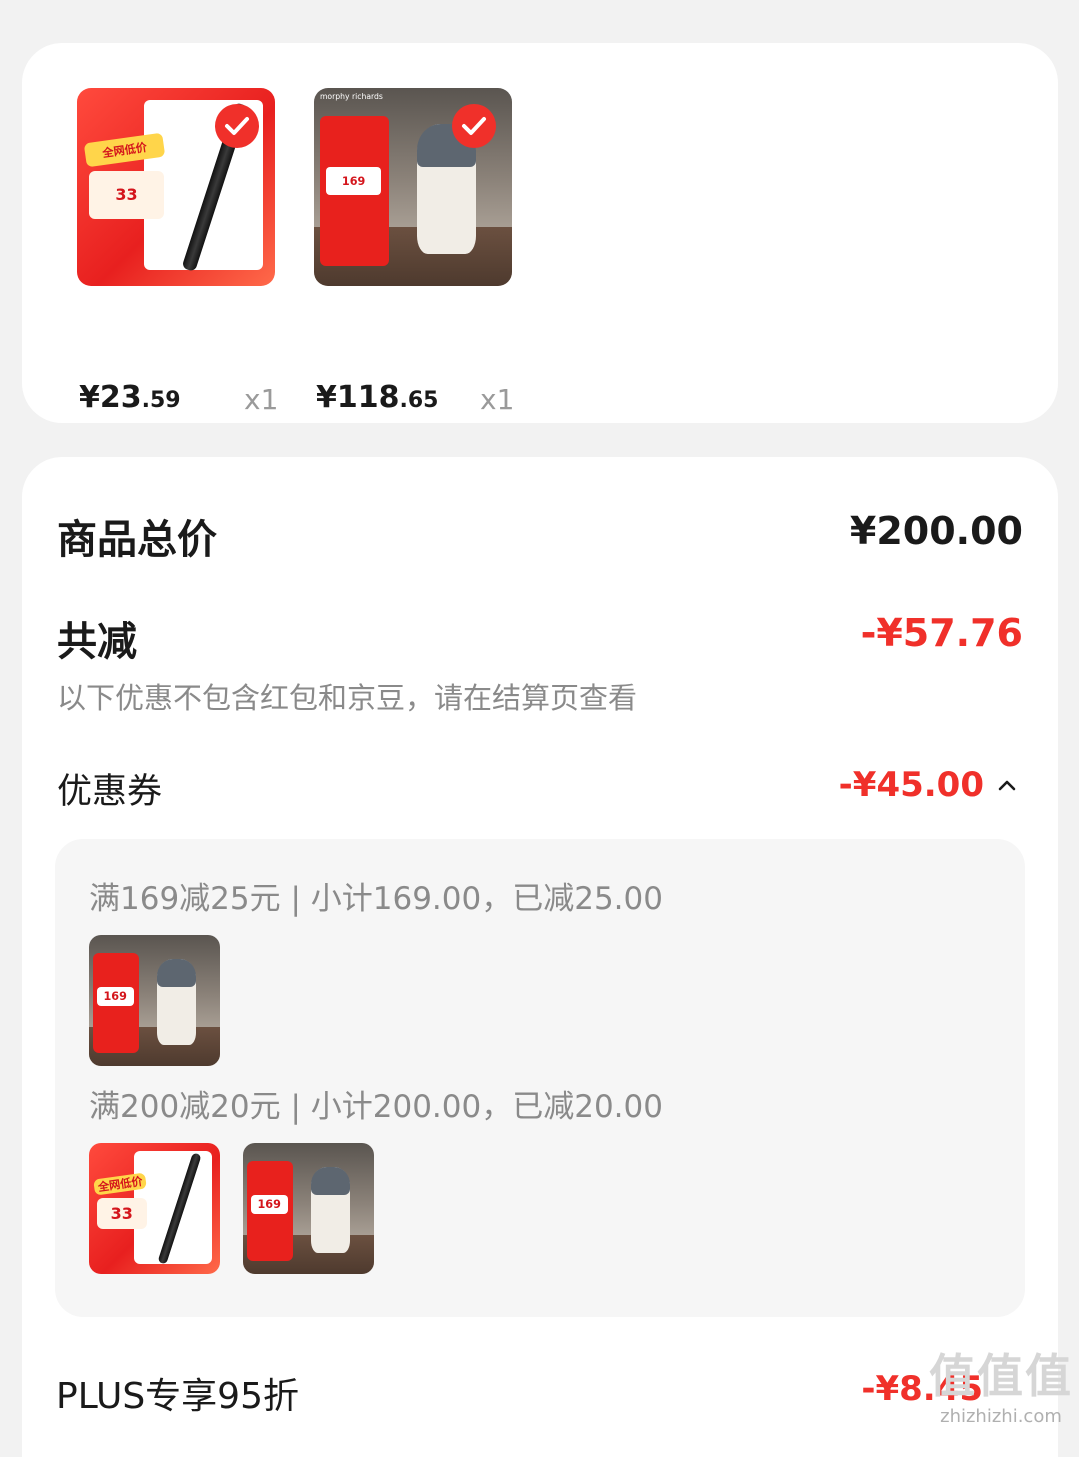 The height and width of the screenshot is (1457, 1079). What do you see at coordinates (137, 540) in the screenshot?
I see `total-label: 商品总价` at bounding box center [137, 540].